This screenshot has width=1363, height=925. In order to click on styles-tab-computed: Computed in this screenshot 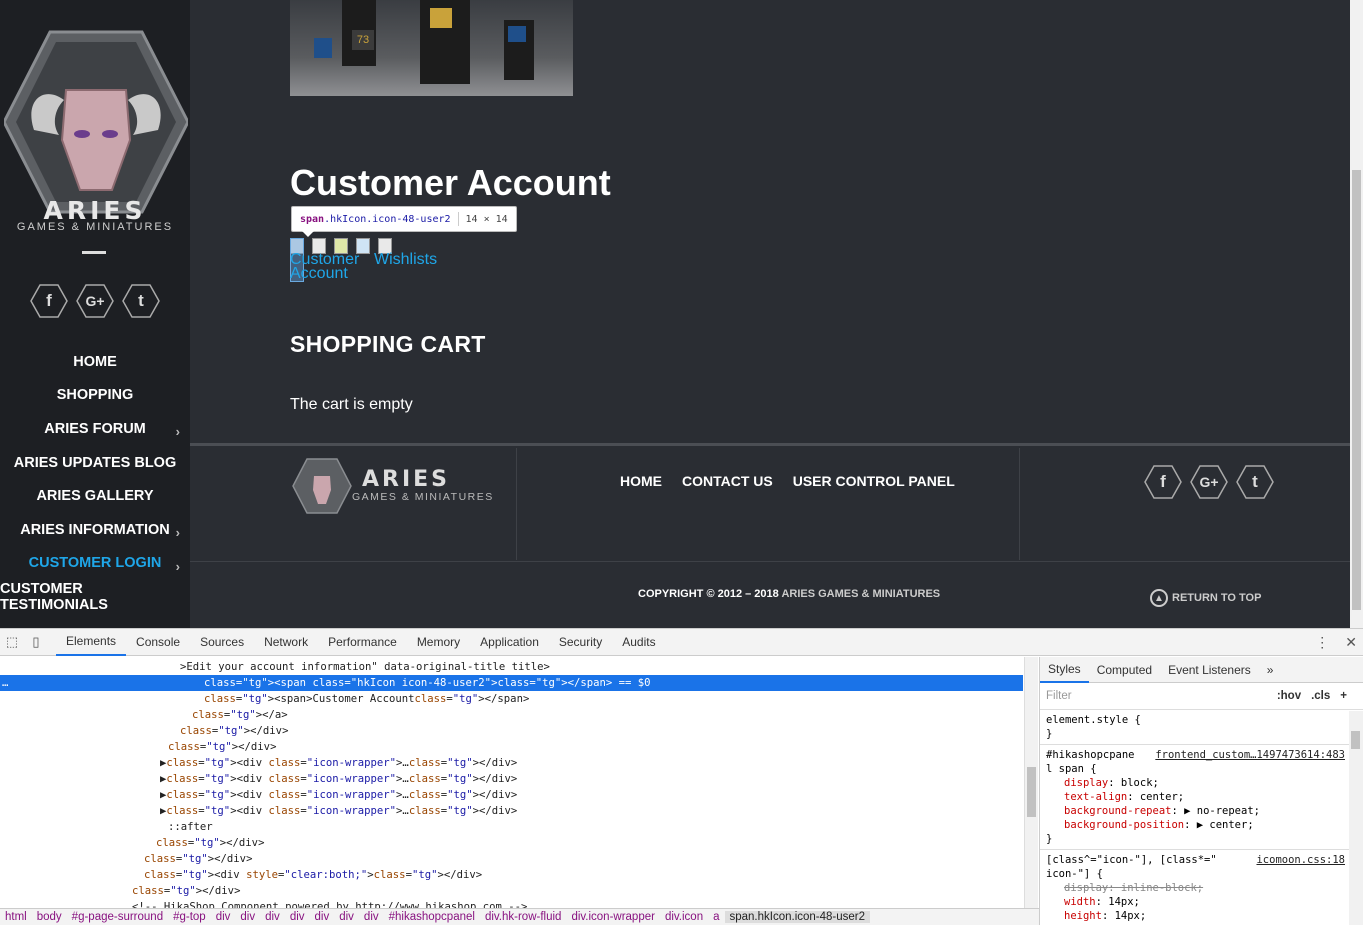, I will do `click(1124, 670)`.